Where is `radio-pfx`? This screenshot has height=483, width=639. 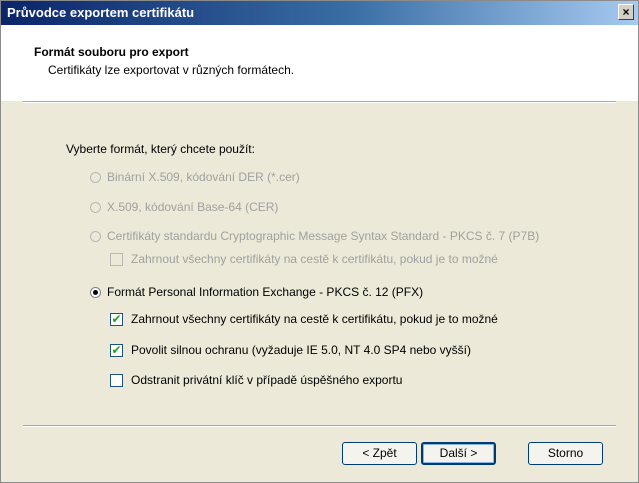 radio-pfx is located at coordinates (95, 292).